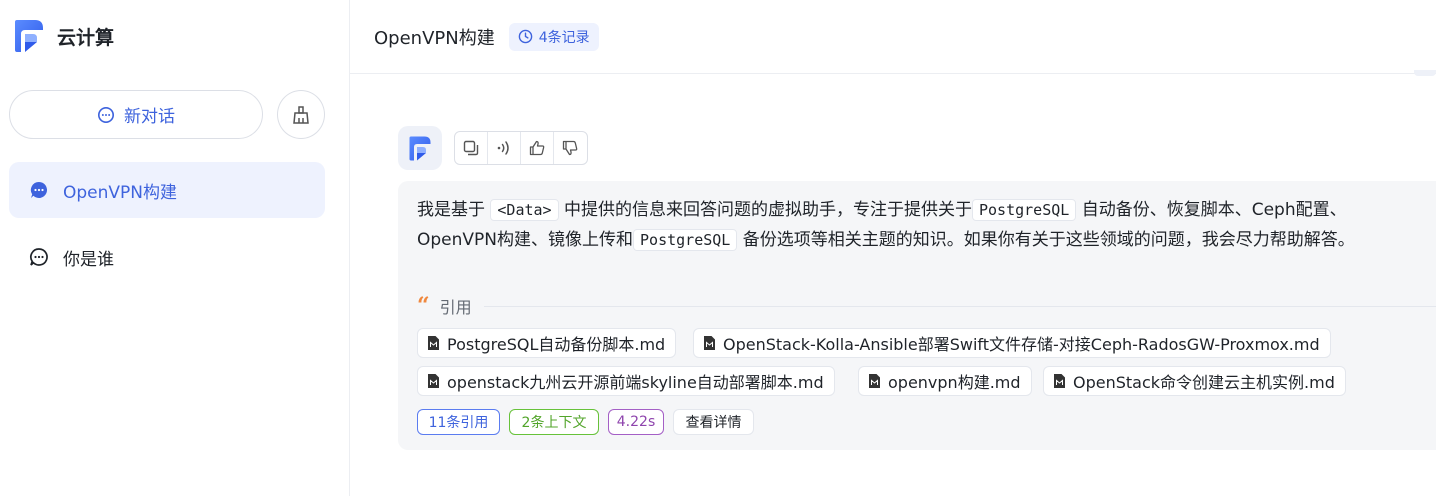 This screenshot has width=1436, height=496. I want to click on assistant-avatar, so click(420, 148).